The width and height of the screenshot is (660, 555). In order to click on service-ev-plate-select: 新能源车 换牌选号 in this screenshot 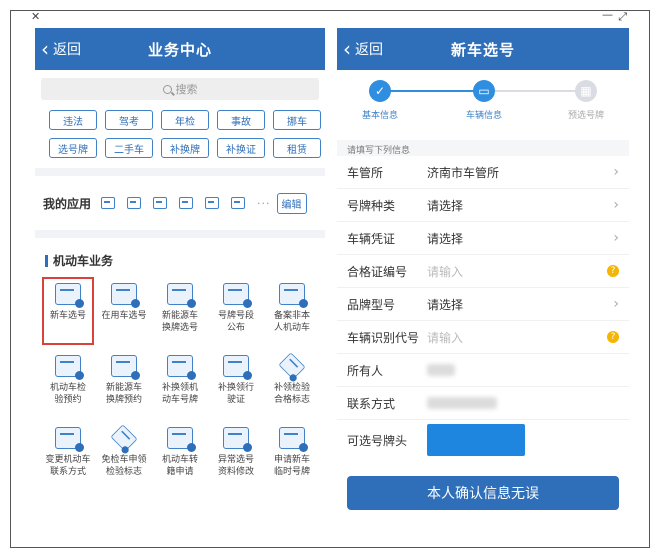, I will do `click(180, 311)`.